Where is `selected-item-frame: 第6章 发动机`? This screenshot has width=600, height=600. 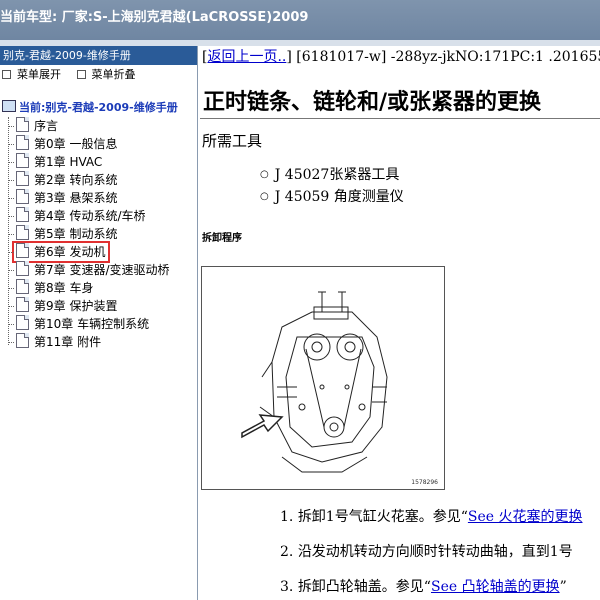
selected-item-frame: 第6章 发动机 is located at coordinates (61, 252).